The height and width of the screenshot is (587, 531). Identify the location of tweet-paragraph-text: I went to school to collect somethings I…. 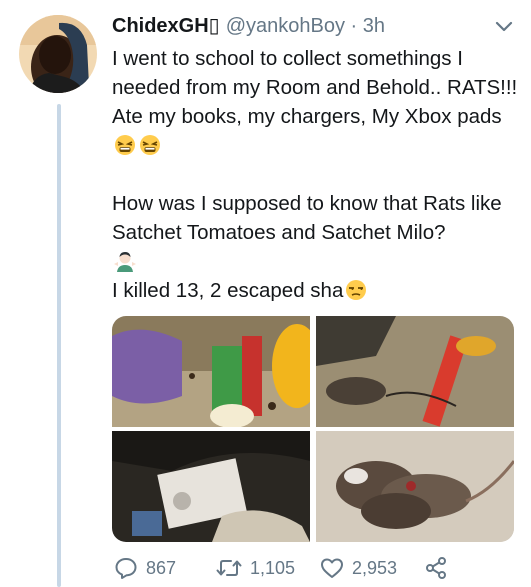
(315, 87).